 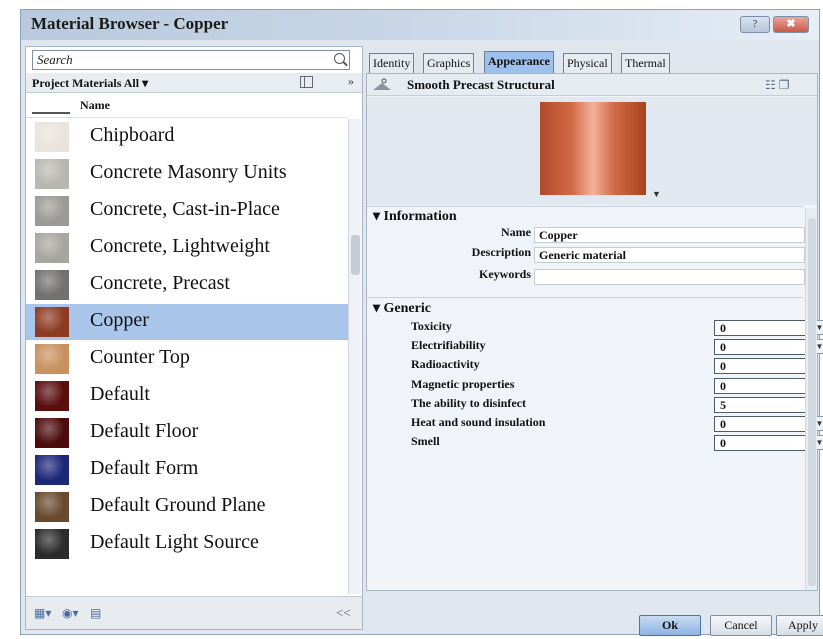 I want to click on material-row: Concrete, Cast-in-Place, so click(x=187, y=211).